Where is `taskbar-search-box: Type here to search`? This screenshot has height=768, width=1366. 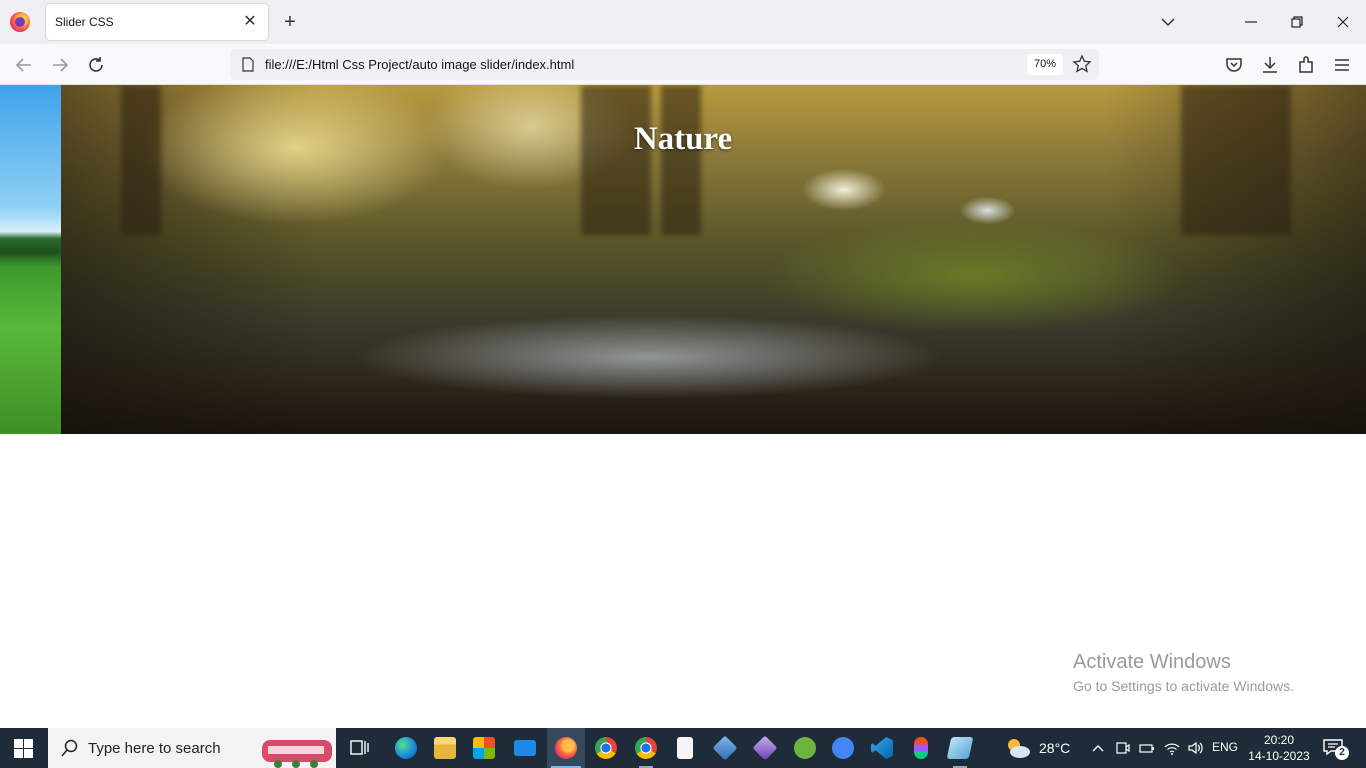 taskbar-search-box: Type here to search is located at coordinates (192, 748).